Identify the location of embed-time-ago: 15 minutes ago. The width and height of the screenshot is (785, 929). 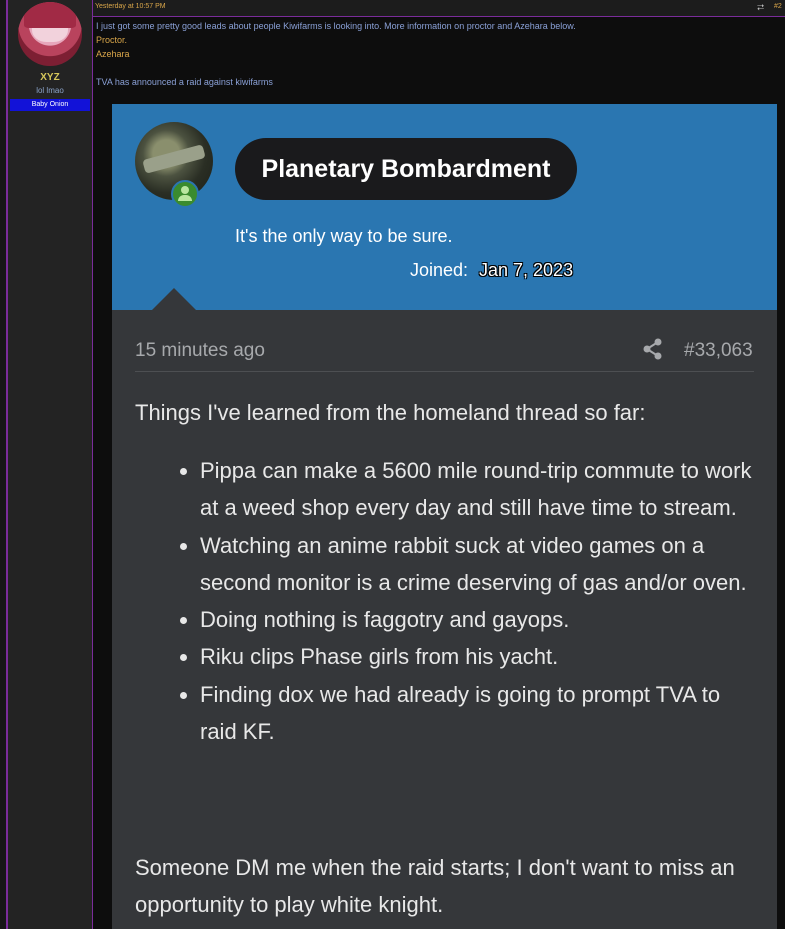
(200, 350).